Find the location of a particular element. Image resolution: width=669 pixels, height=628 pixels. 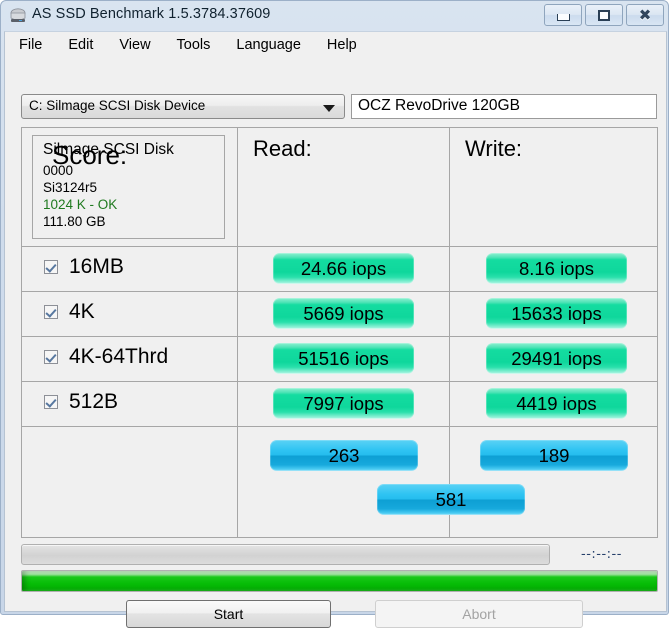

maximize-icon is located at coordinates (604, 15).